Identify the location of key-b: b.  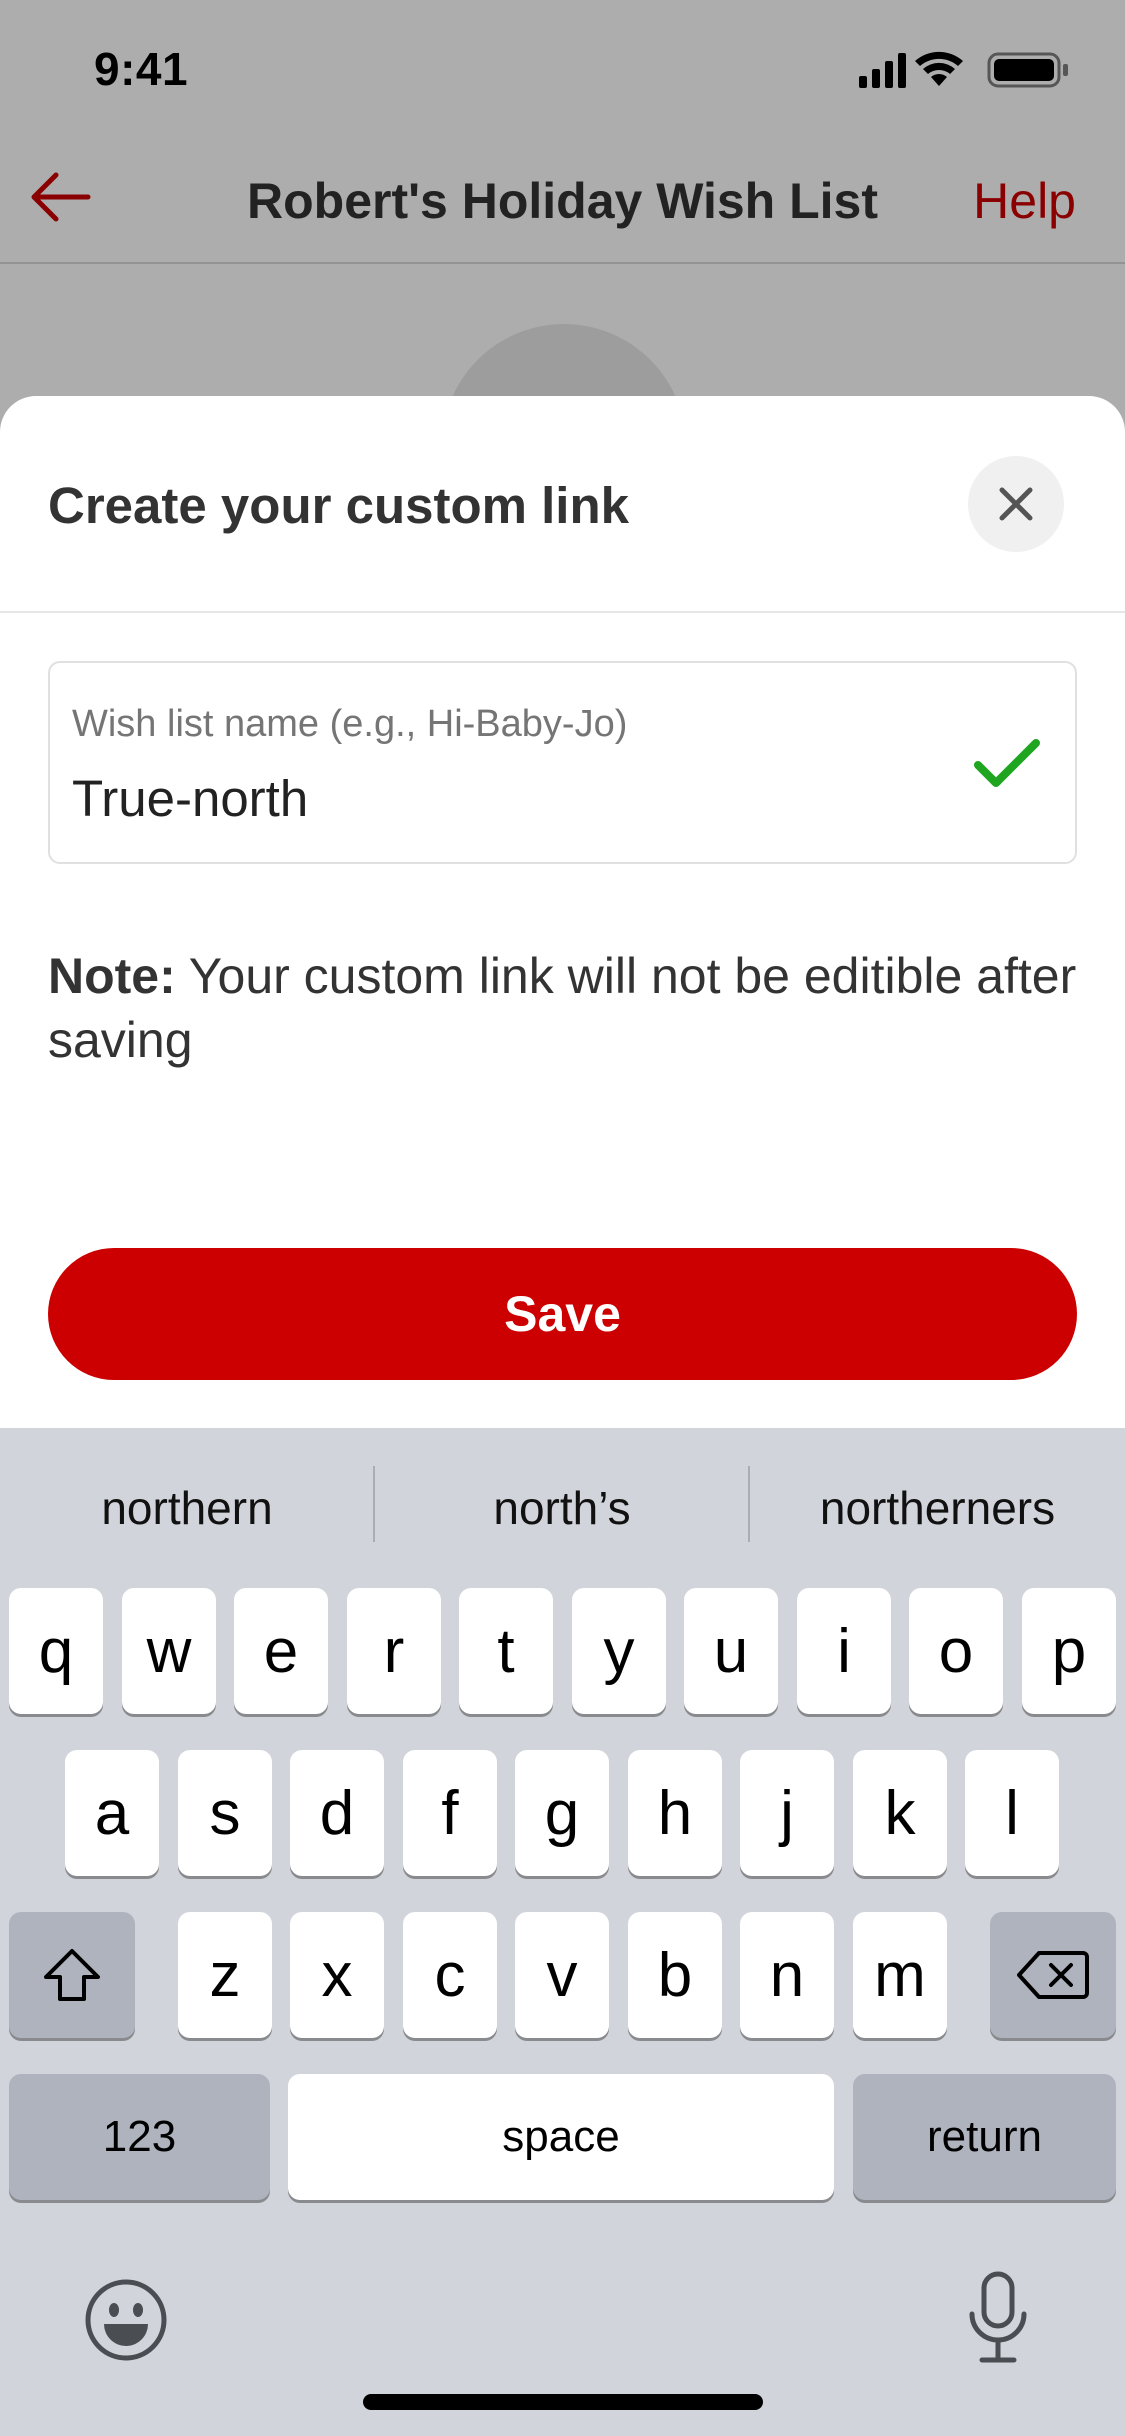
(675, 1975).